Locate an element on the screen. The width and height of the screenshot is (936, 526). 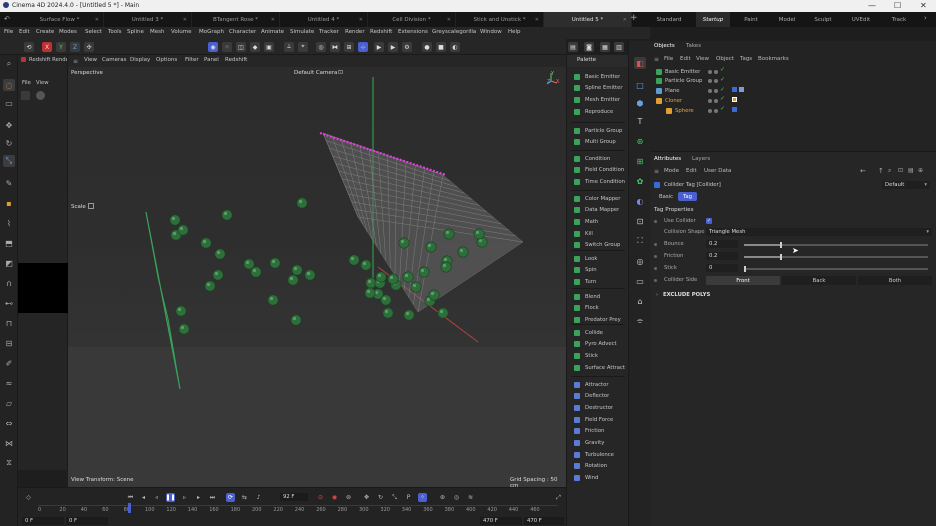
mograph-icon: ⊞ is located at coordinates (640, 161).